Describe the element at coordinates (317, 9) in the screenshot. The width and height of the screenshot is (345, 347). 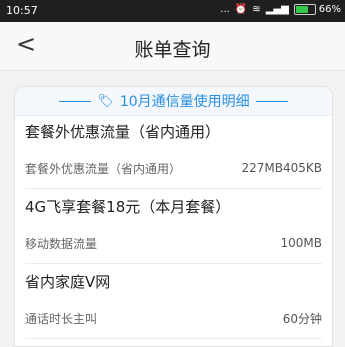
I see `battery-indicator: 66%` at that location.